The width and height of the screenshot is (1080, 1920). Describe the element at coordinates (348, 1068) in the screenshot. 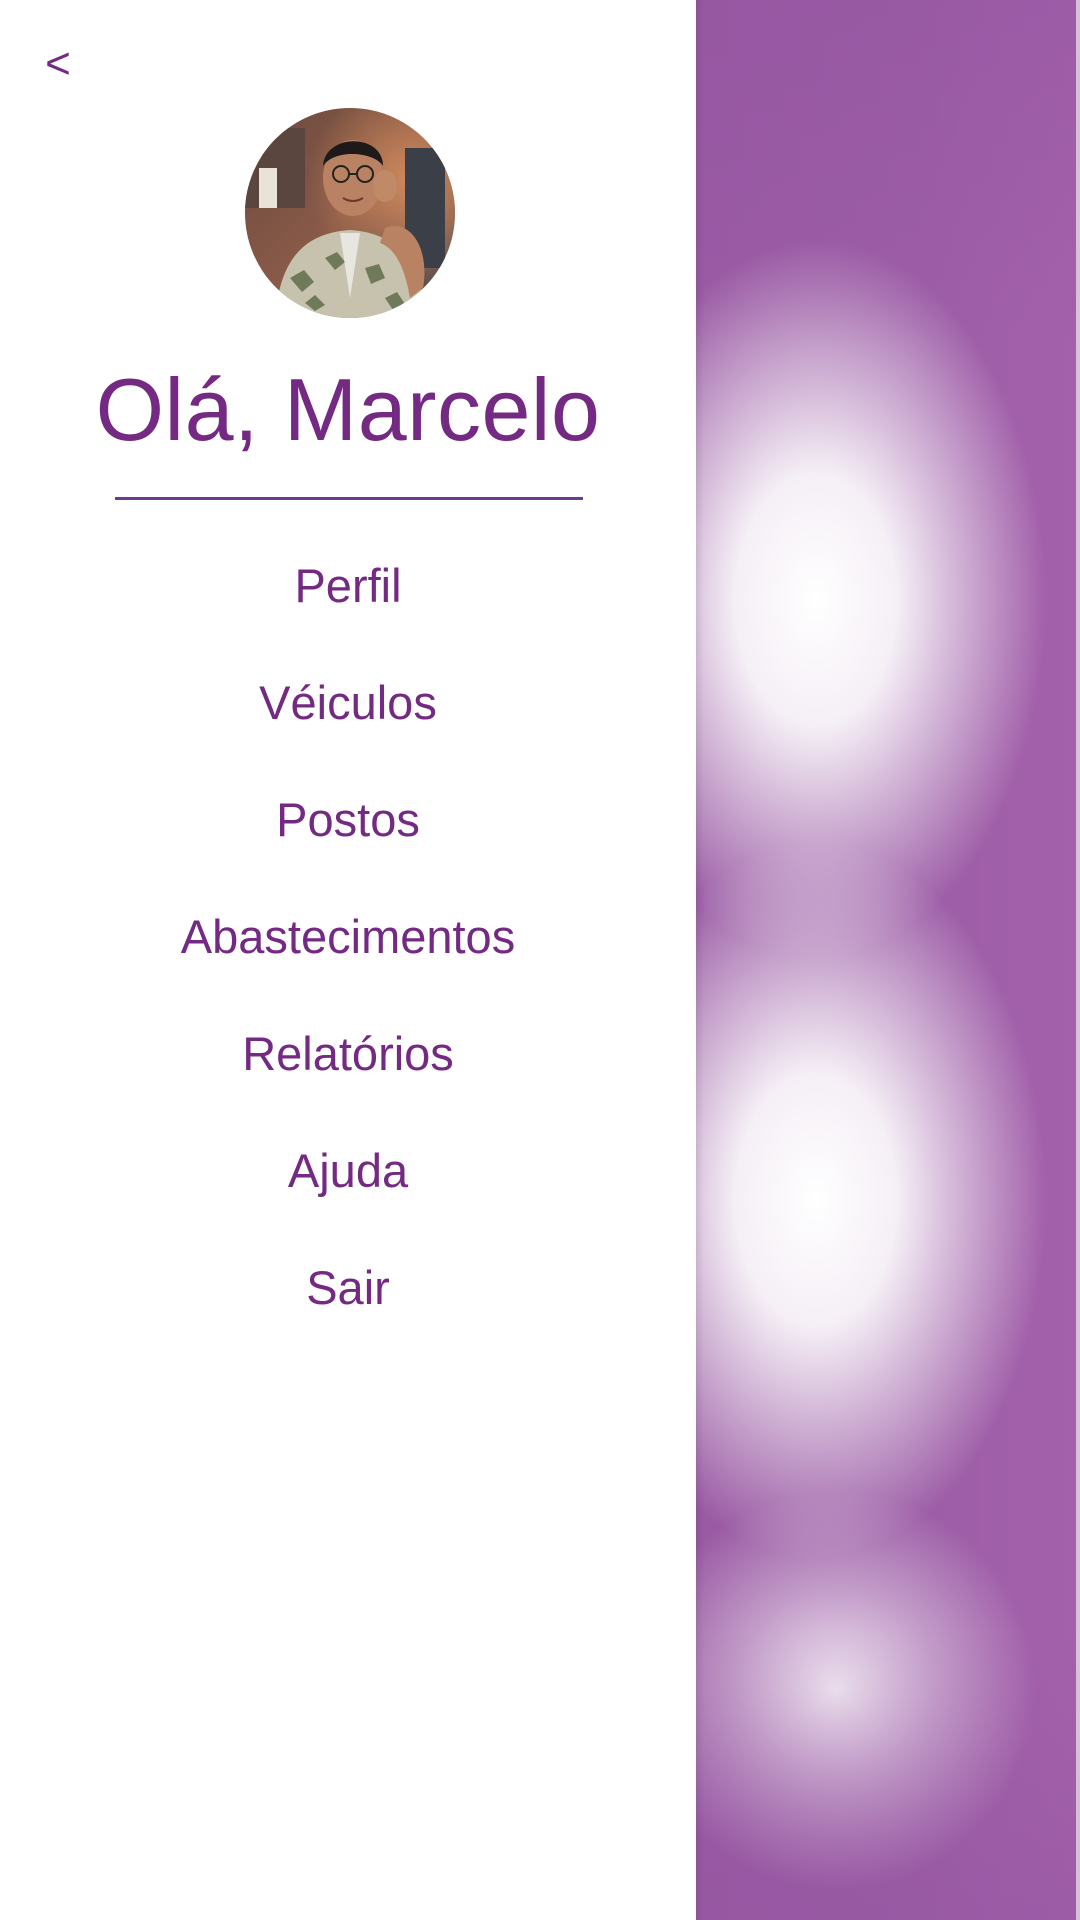

I see `menu-item-relatorios: Relatórios` at that location.